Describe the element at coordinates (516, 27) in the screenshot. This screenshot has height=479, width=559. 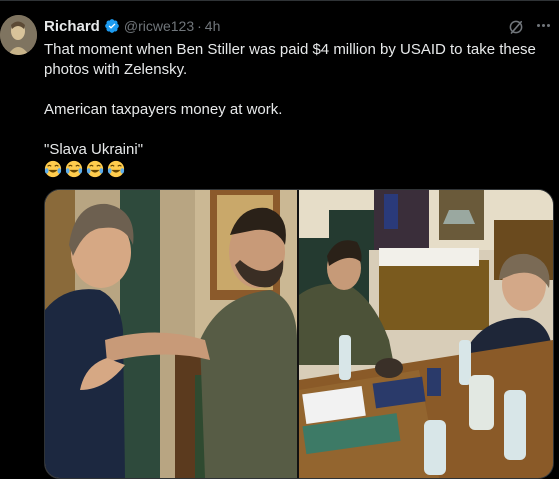
I see `grok-icon` at that location.